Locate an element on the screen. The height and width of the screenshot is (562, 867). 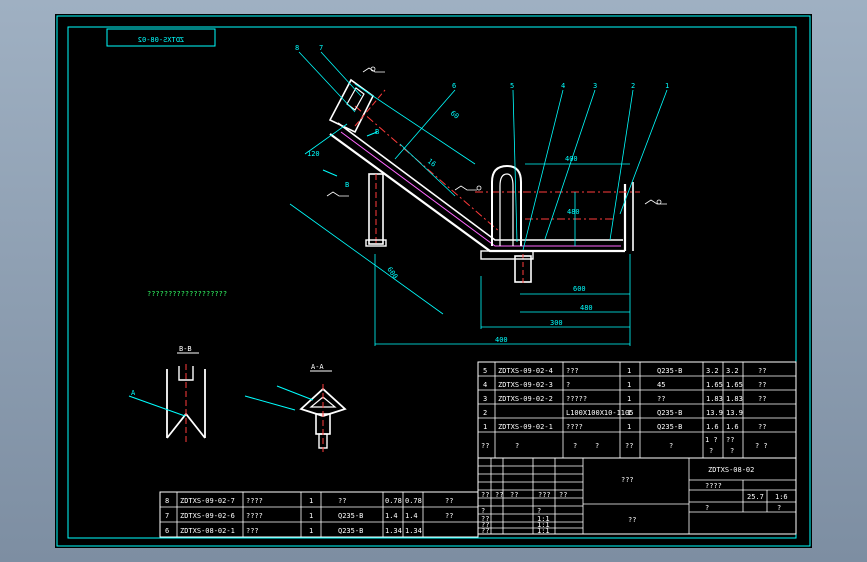
bom-left-cell-total: 1.34 is located at coordinates (413, 531).